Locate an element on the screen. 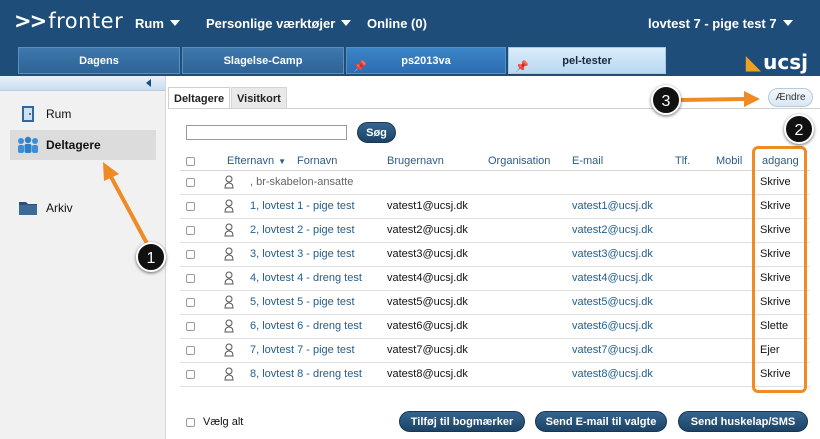 The height and width of the screenshot is (439, 820). column-header-fornavn: Fornavn is located at coordinates (317, 161).